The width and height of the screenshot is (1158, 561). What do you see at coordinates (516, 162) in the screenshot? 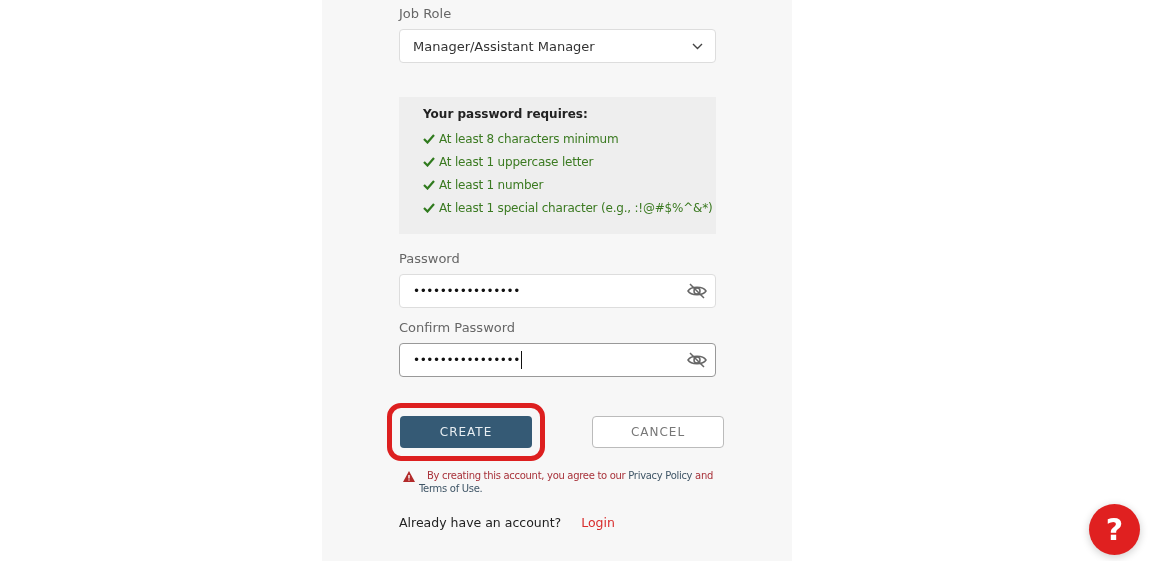
I see `requirement-text: At least 1 uppercase letter` at bounding box center [516, 162].